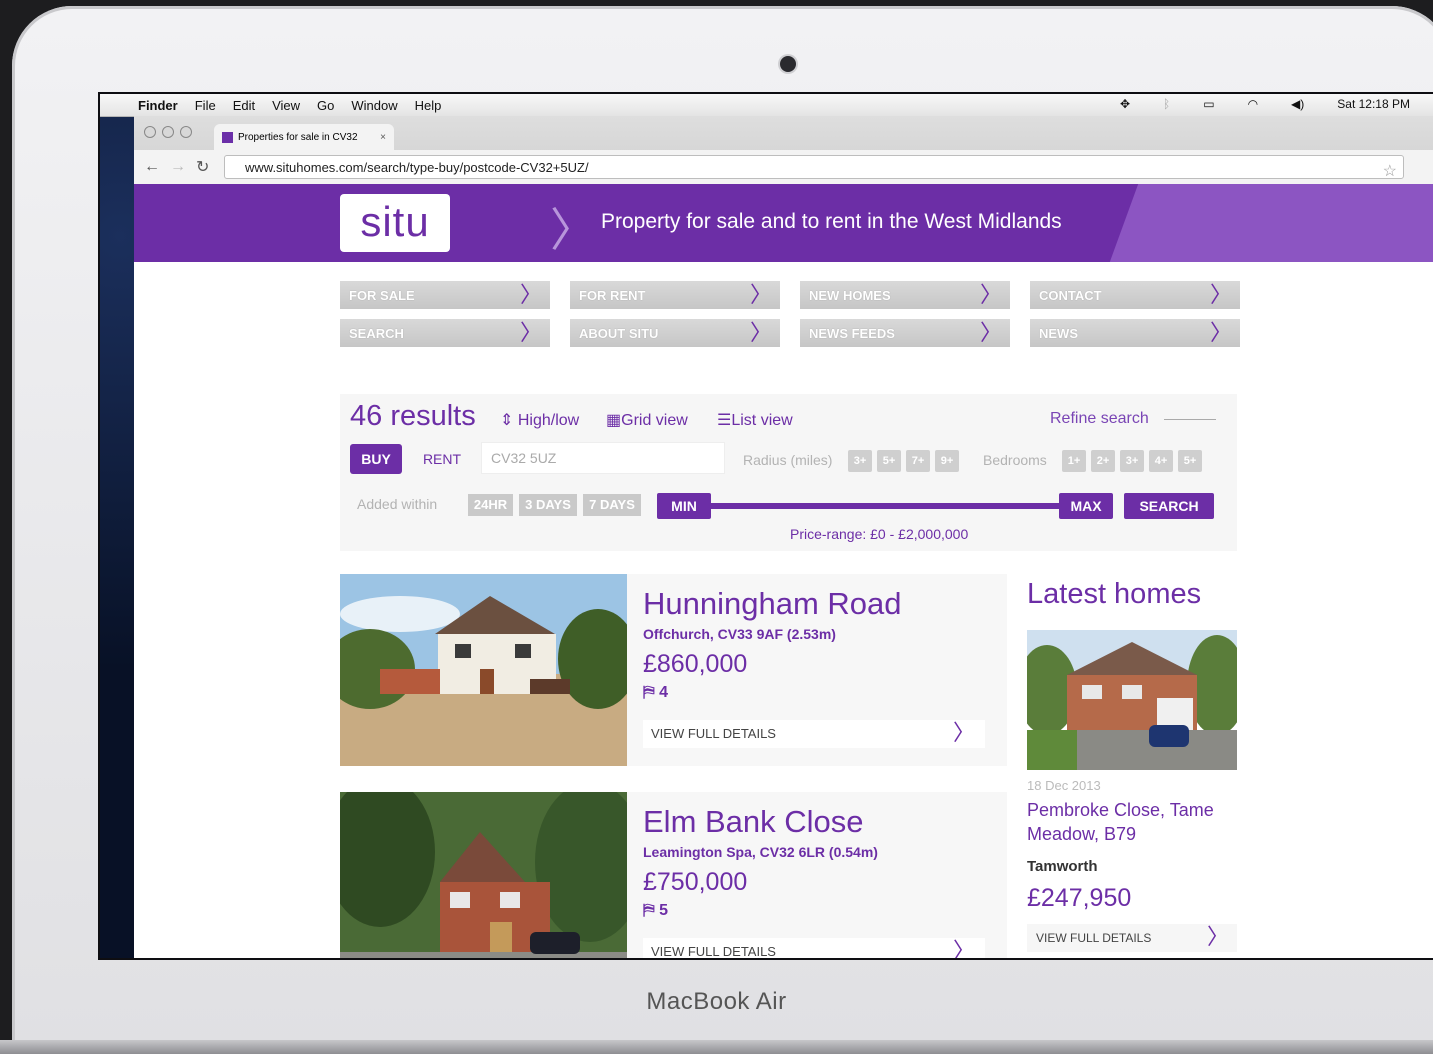 This screenshot has width=1433, height=1054. I want to click on dropbox-icon: ✥, so click(1125, 104).